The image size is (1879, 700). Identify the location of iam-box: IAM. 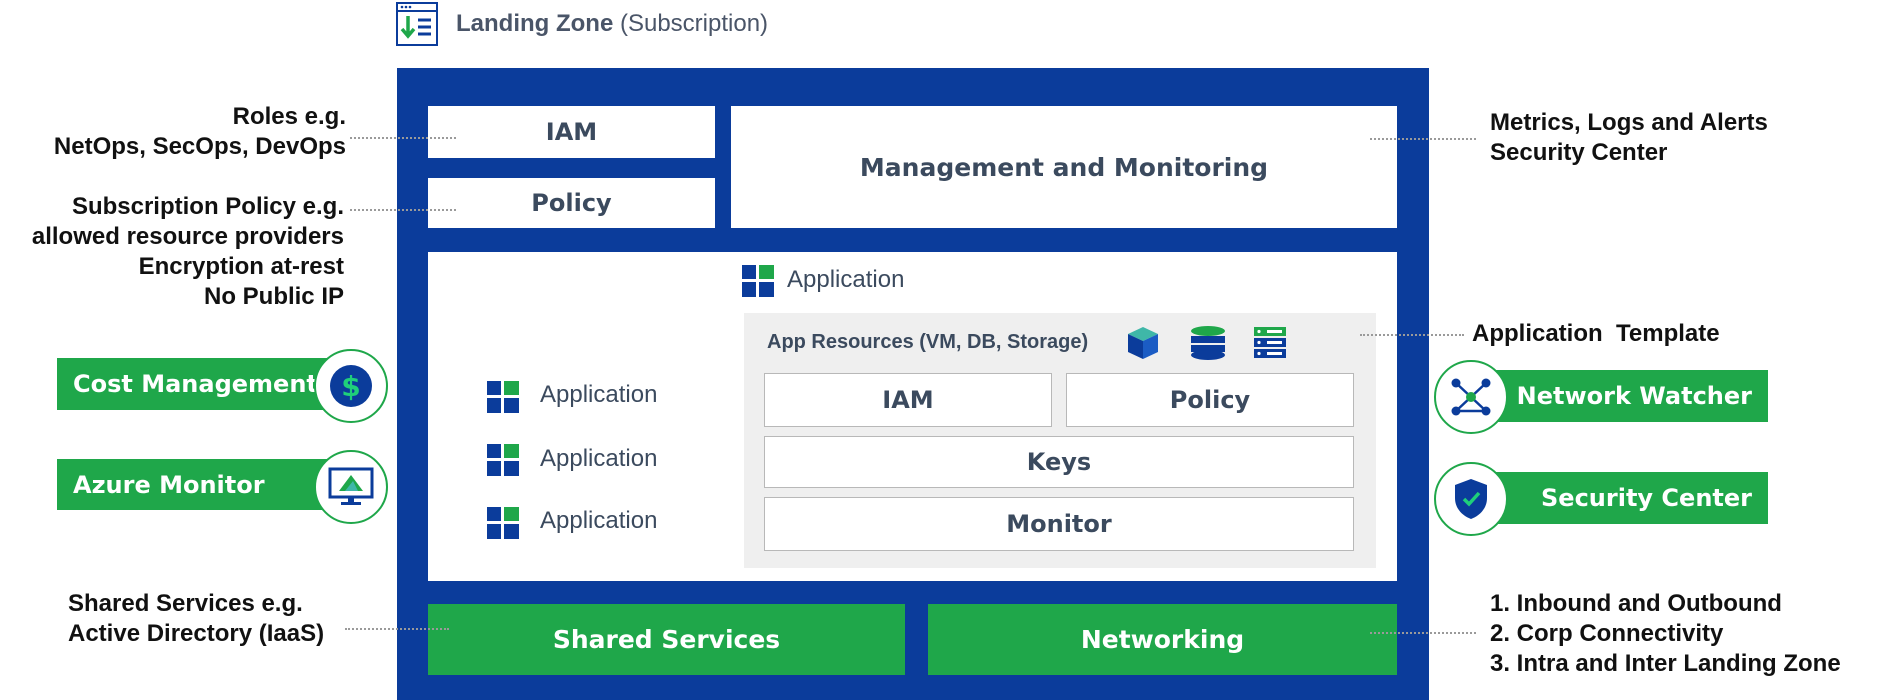
(571, 132).